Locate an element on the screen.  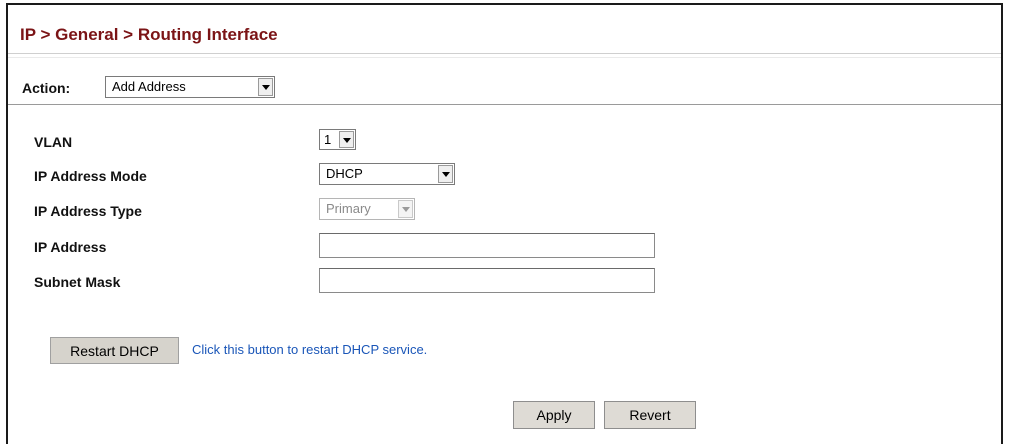
vlan-label: VLAN is located at coordinates (53, 142).